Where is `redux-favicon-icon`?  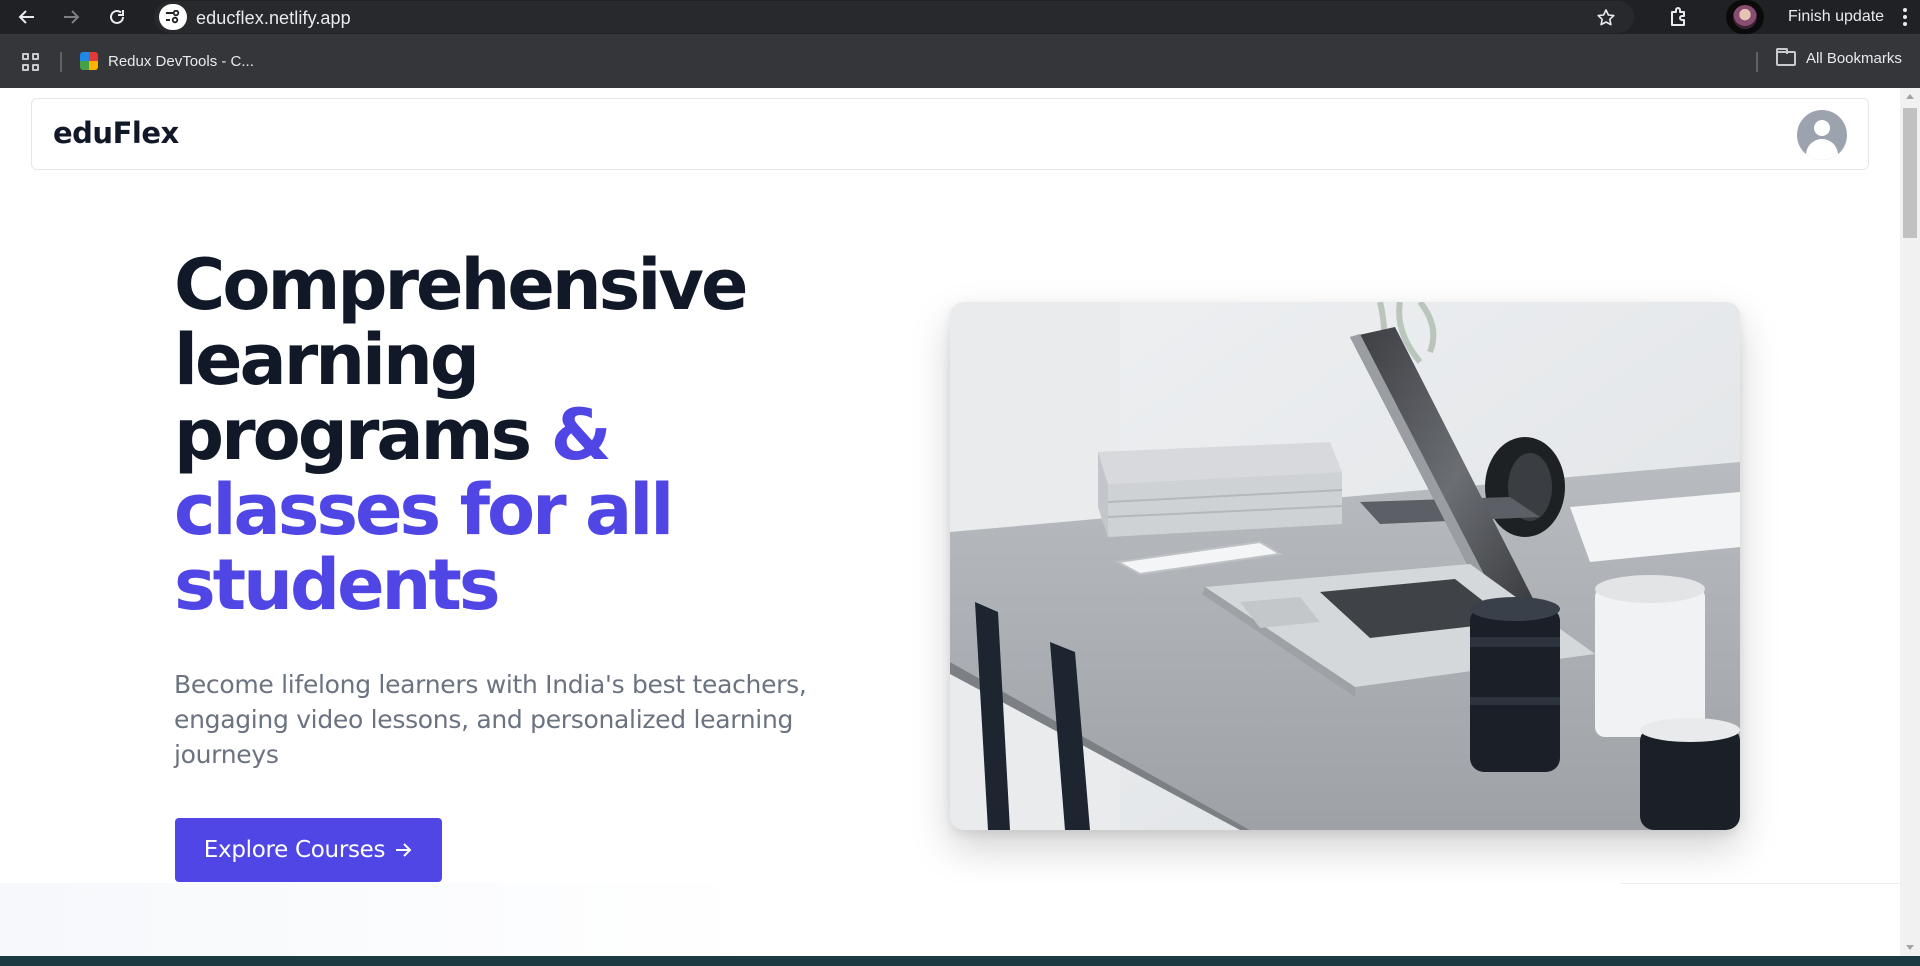
redux-favicon-icon is located at coordinates (89, 61).